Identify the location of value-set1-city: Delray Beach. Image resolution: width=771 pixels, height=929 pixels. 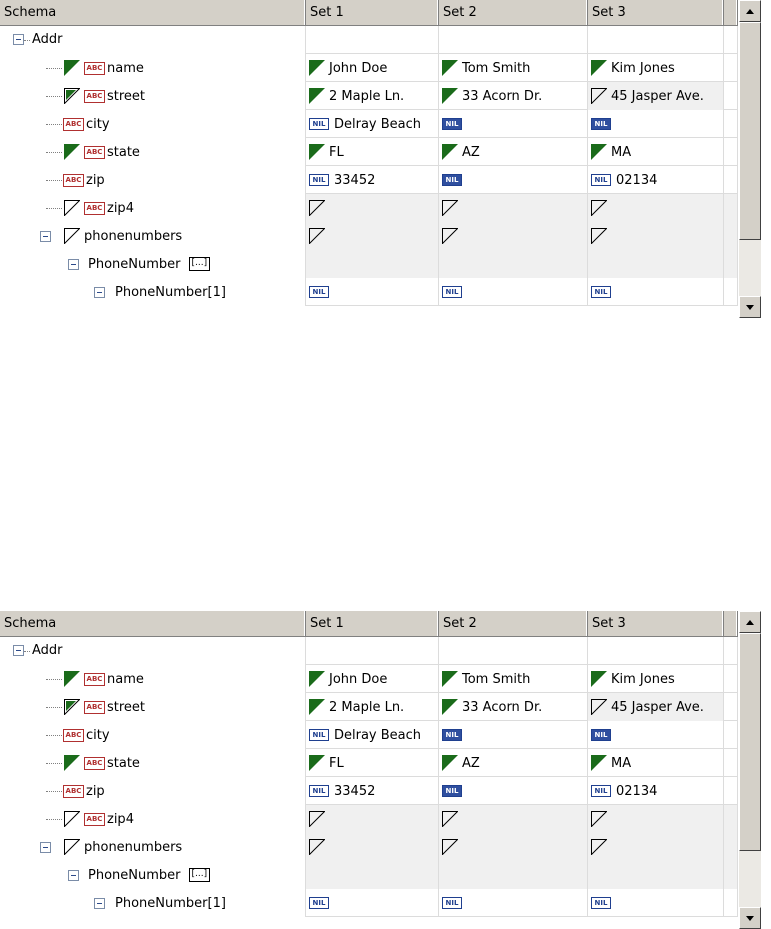
(377, 124).